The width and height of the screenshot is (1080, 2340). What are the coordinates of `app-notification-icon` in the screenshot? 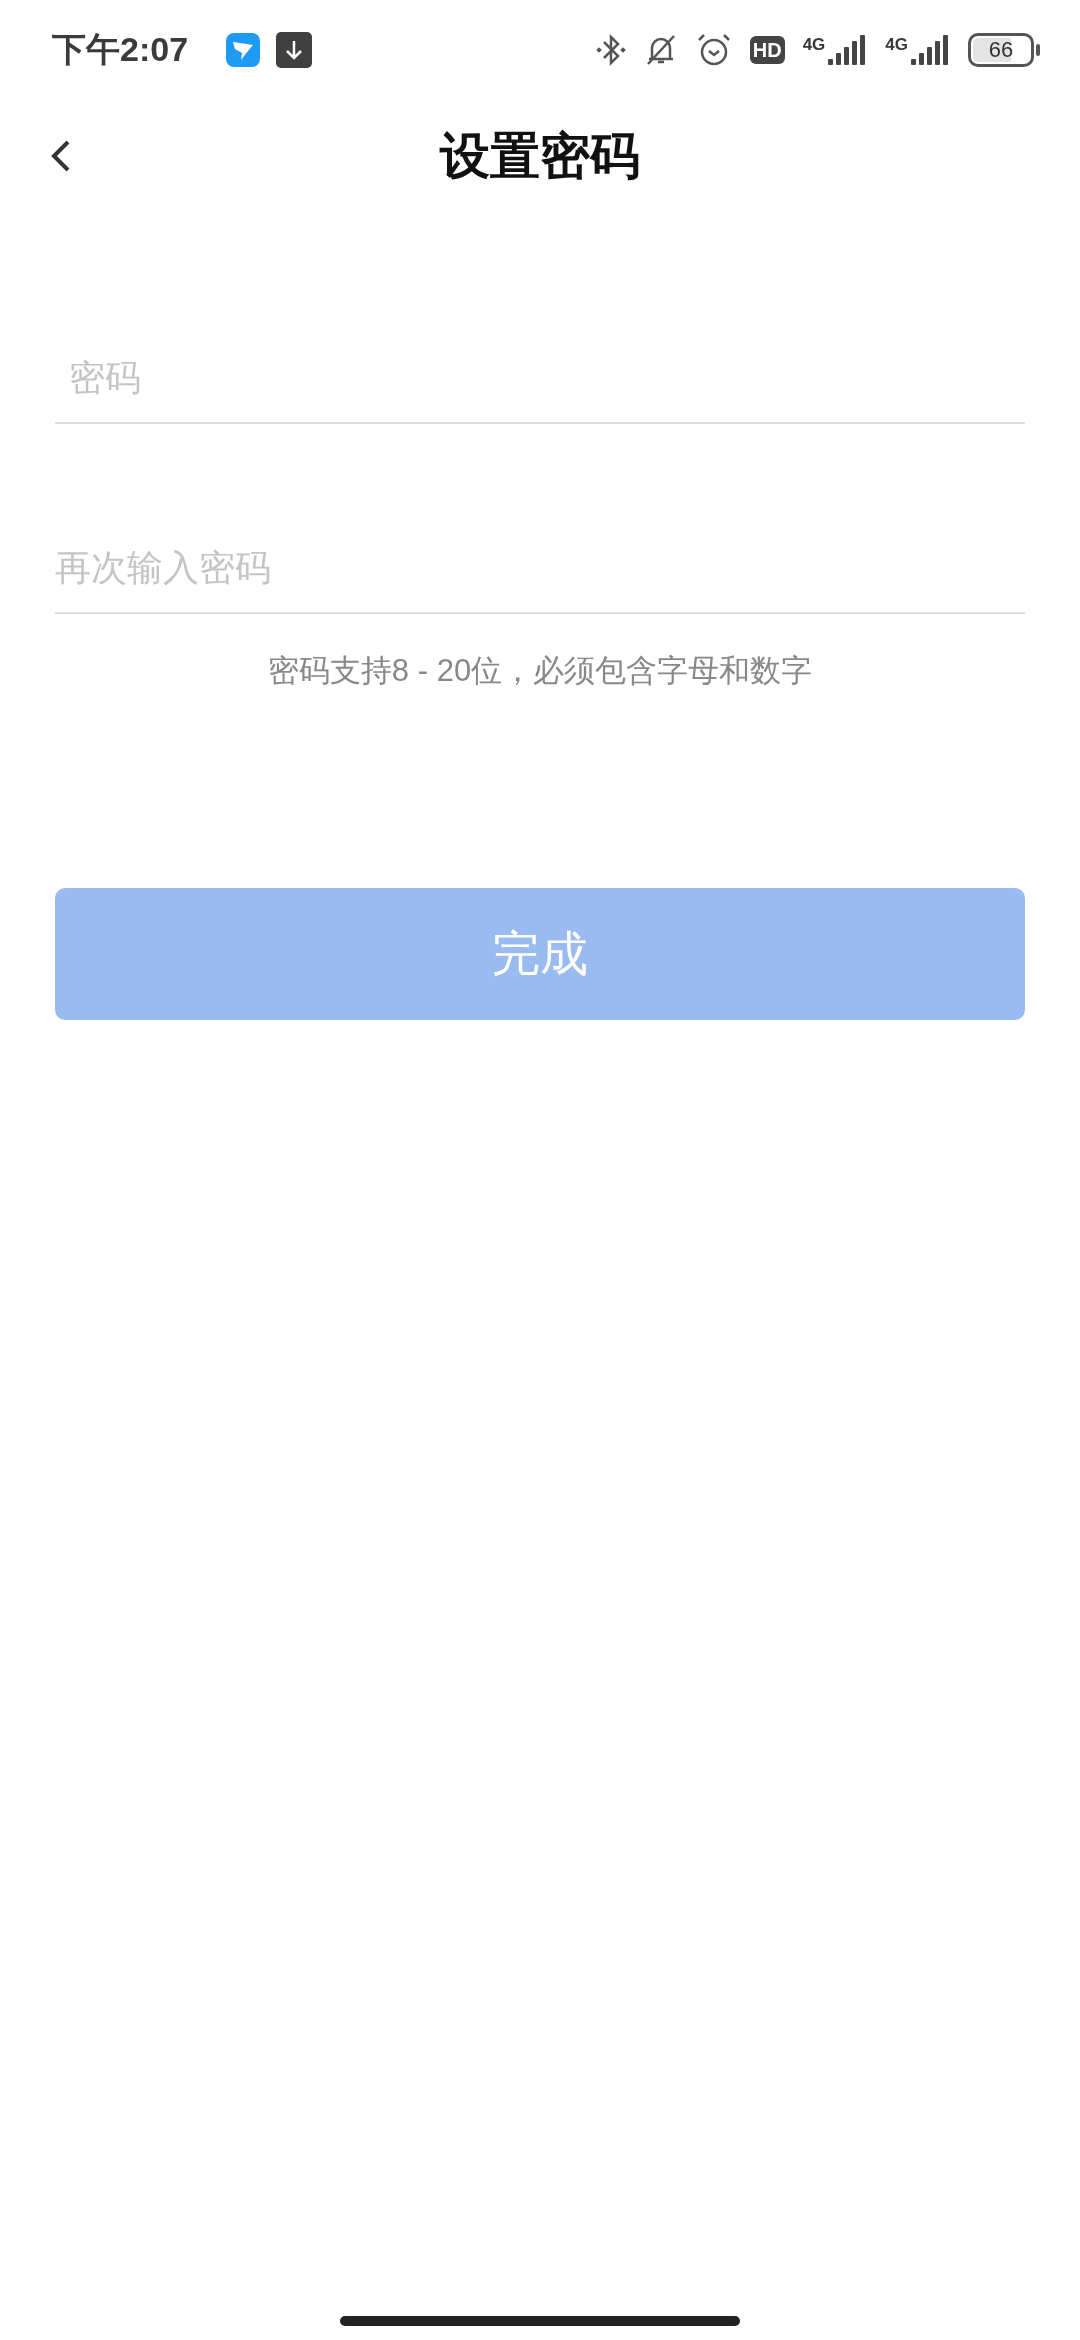 It's located at (243, 50).